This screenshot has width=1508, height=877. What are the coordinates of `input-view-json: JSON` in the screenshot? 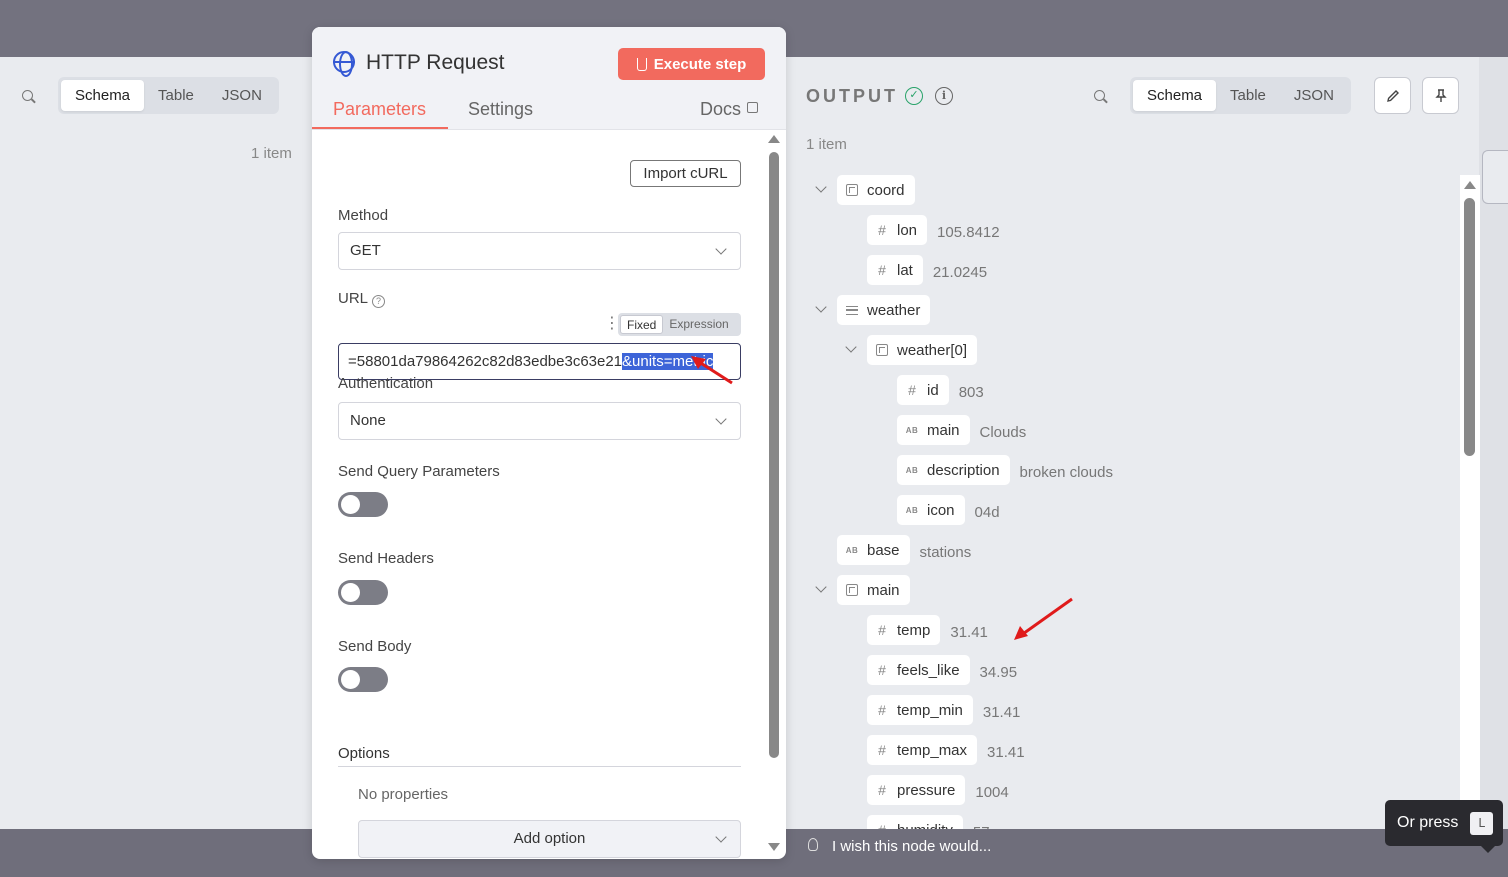 It's located at (242, 95).